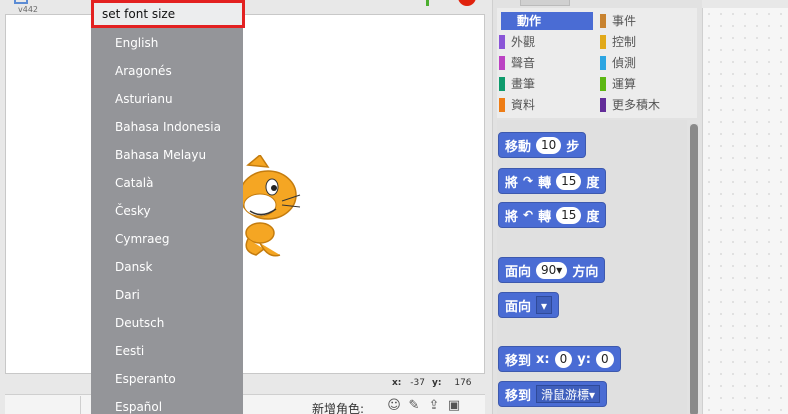 This screenshot has height=414, width=788. I want to click on direction-input: 90▾, so click(552, 270).